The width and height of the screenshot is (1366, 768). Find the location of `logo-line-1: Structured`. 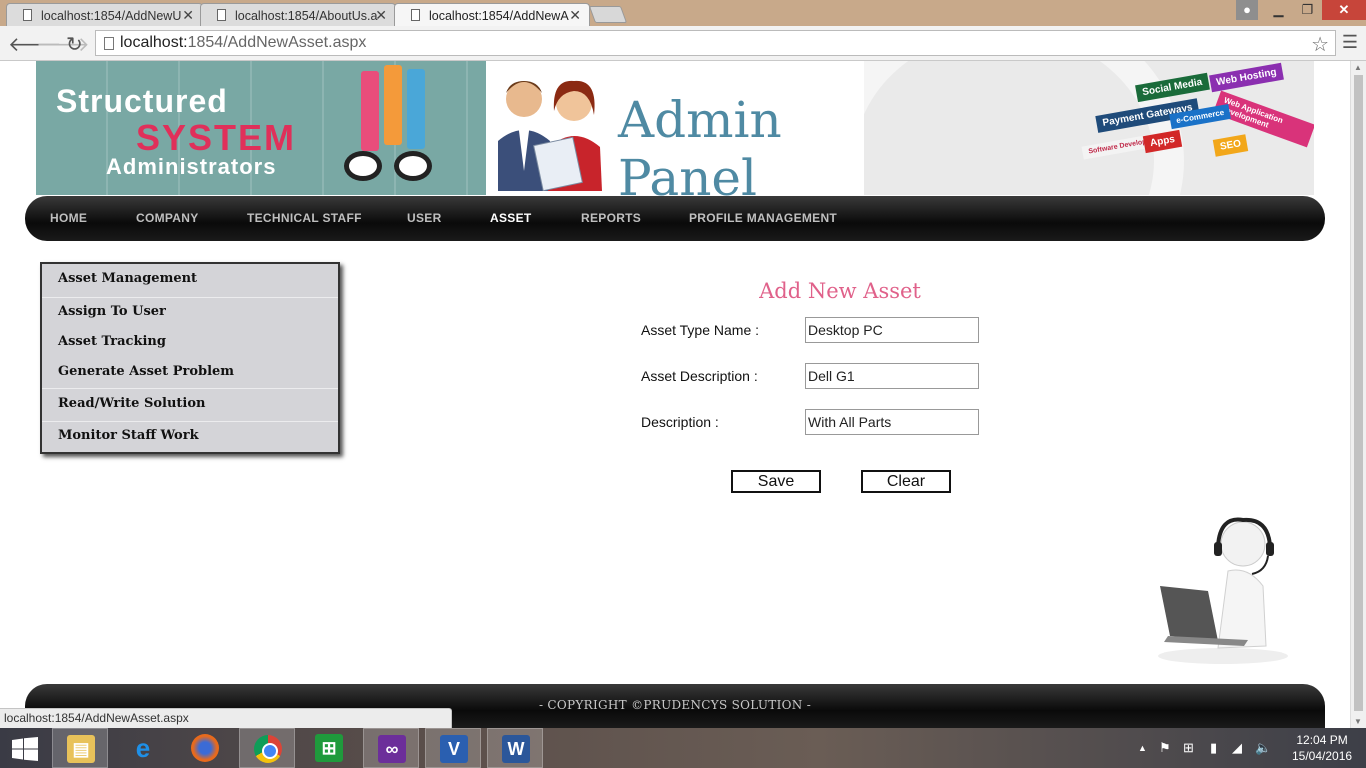

logo-line-1: Structured is located at coordinates (142, 101).